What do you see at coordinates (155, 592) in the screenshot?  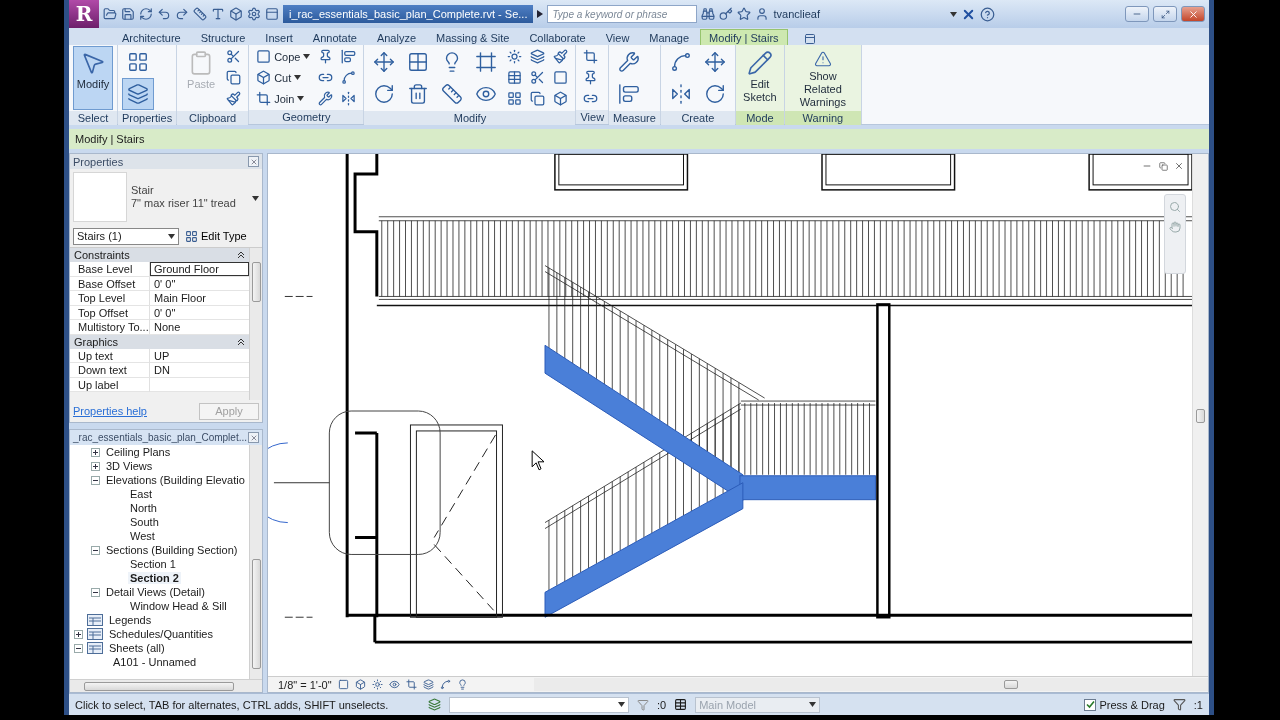 I see `tree-item: Detail Views (Detail)` at bounding box center [155, 592].